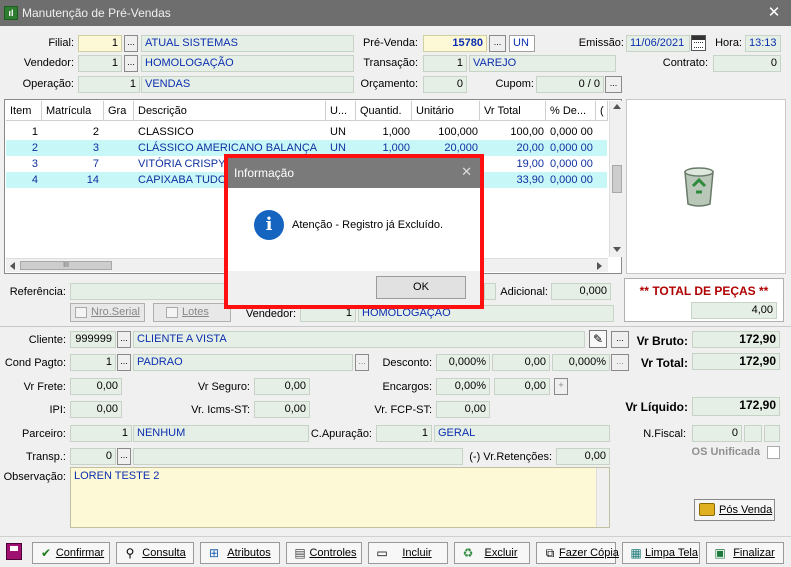 The height and width of the screenshot is (567, 791). What do you see at coordinates (745, 553) in the screenshot?
I see `finalizar-button: ▣ Finalizar` at bounding box center [745, 553].